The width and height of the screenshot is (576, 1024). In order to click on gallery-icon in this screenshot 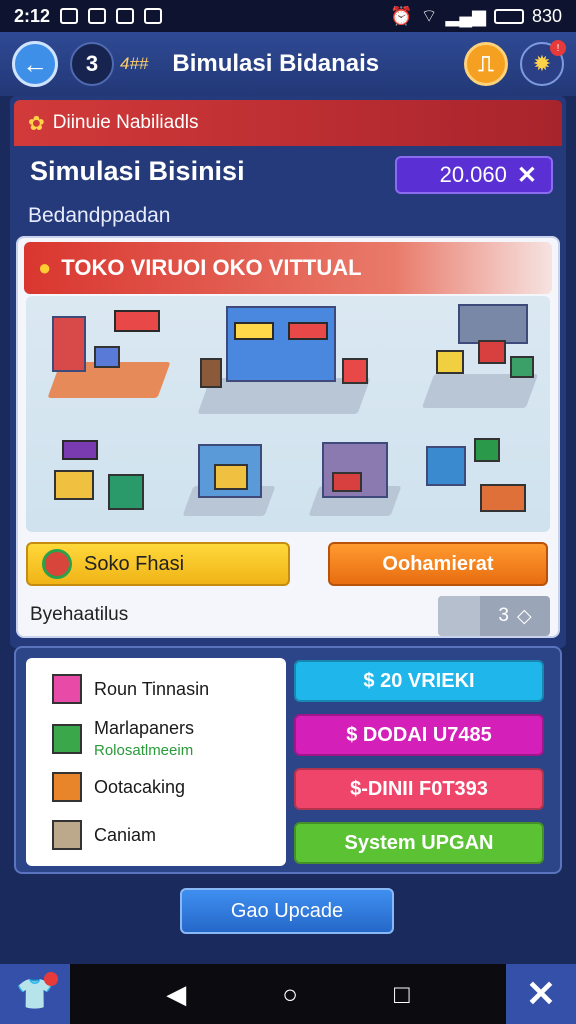, I will do `click(97, 16)`.